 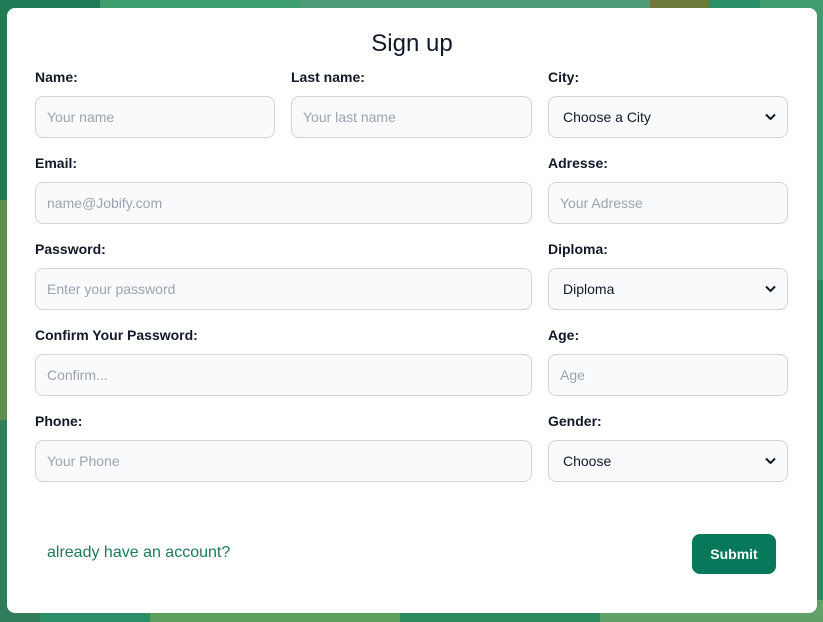 What do you see at coordinates (328, 77) in the screenshot?
I see `last-name-label: Last name:` at bounding box center [328, 77].